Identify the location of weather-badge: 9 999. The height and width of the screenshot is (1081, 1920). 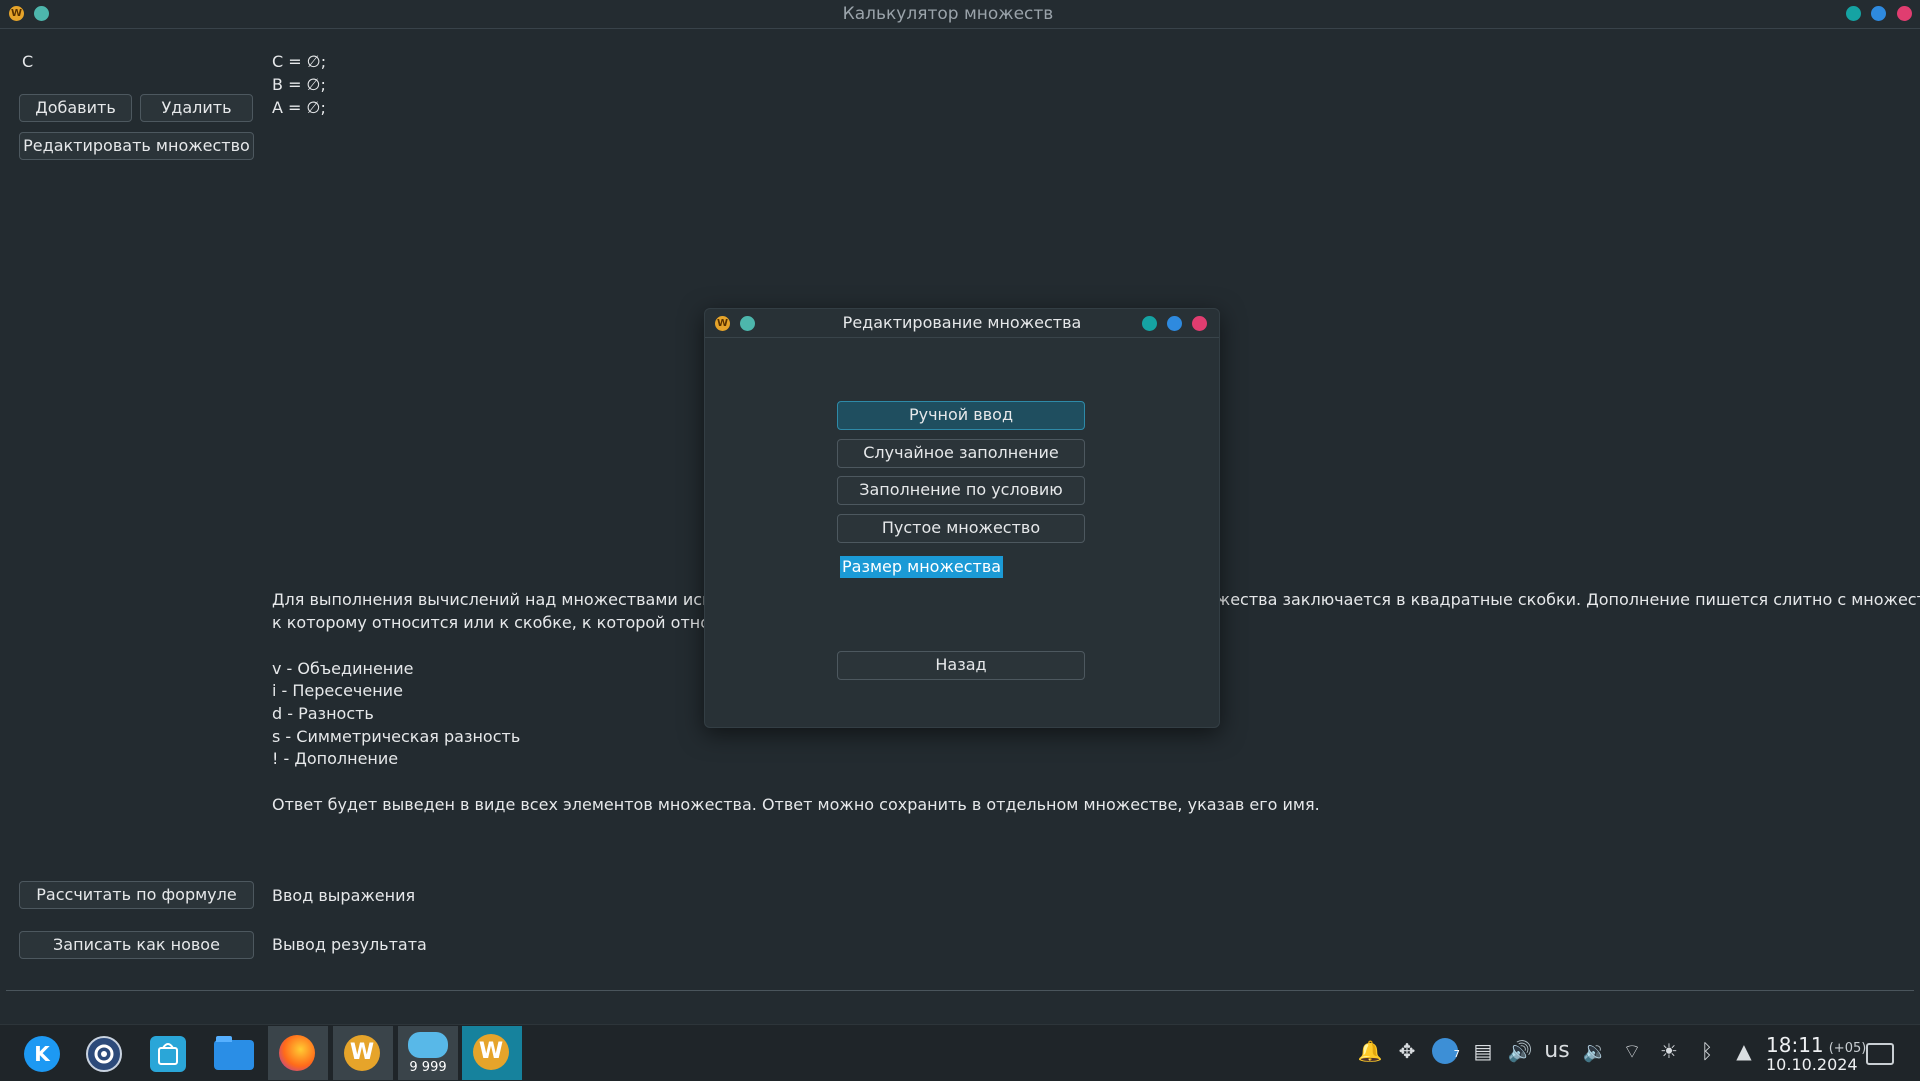
(428, 1067).